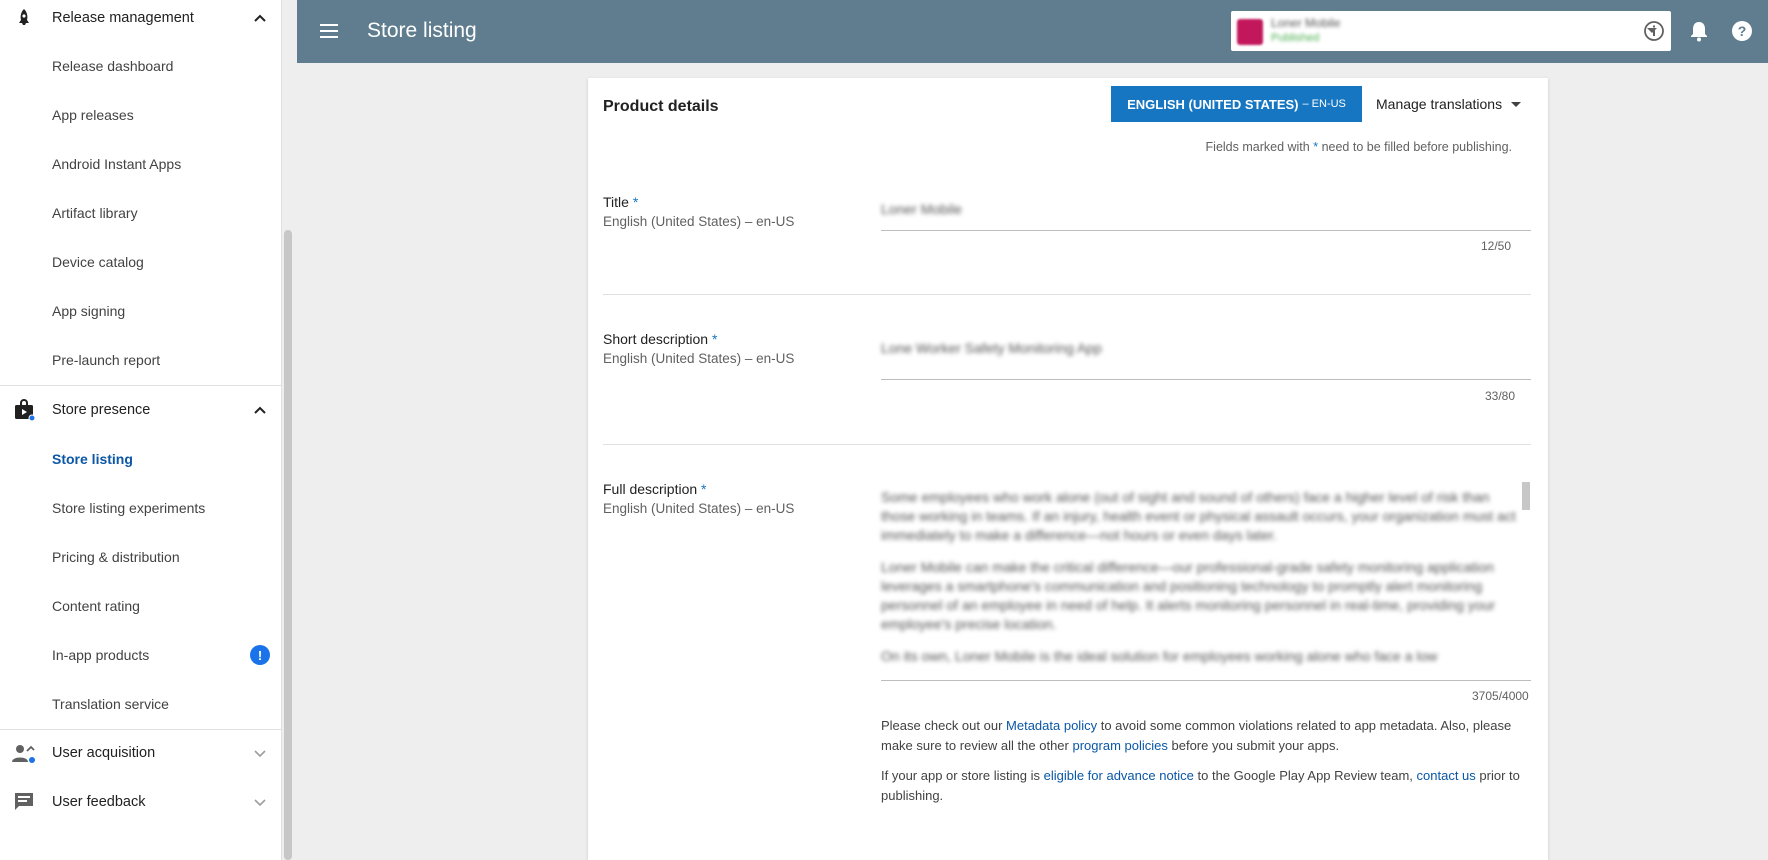  What do you see at coordinates (140, 115) in the screenshot?
I see `sidebar-item-app-releases: App releases` at bounding box center [140, 115].